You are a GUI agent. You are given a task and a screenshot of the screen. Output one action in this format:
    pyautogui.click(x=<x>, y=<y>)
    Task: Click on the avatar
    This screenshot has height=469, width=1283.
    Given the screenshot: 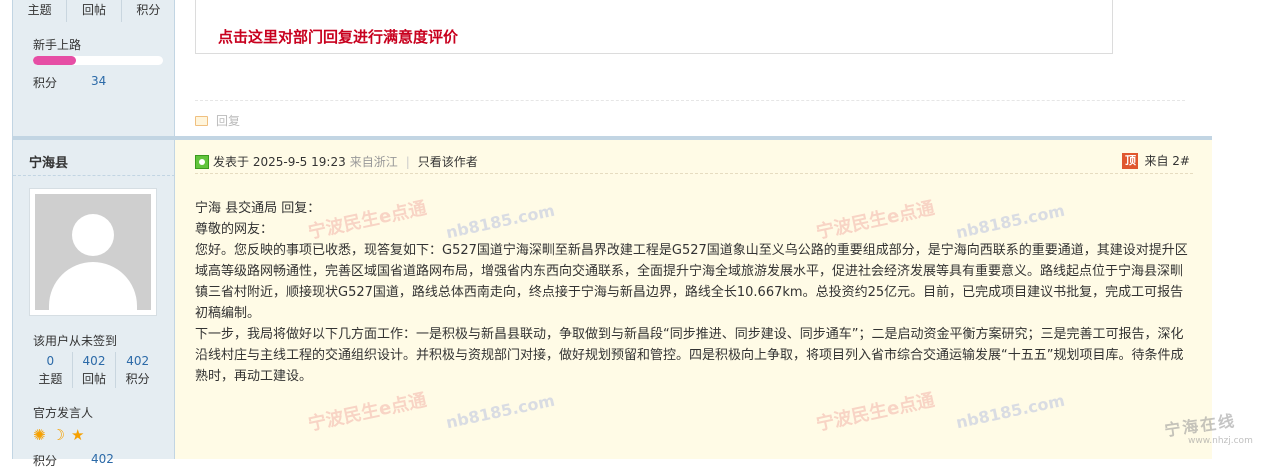 What is the action you would take?
    pyautogui.click(x=93, y=252)
    